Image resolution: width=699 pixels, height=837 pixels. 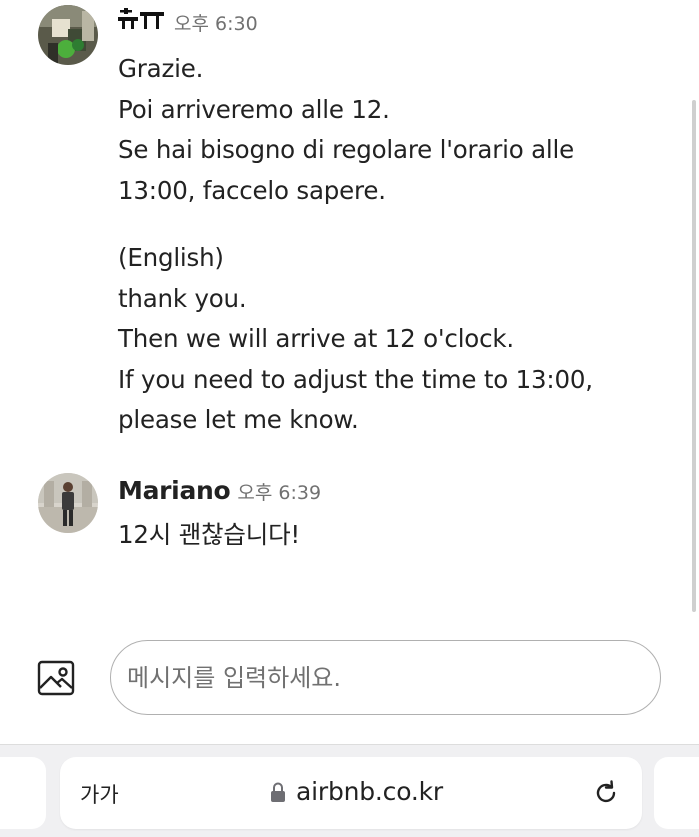 I want to click on message-line: (English), so click(x=171, y=257).